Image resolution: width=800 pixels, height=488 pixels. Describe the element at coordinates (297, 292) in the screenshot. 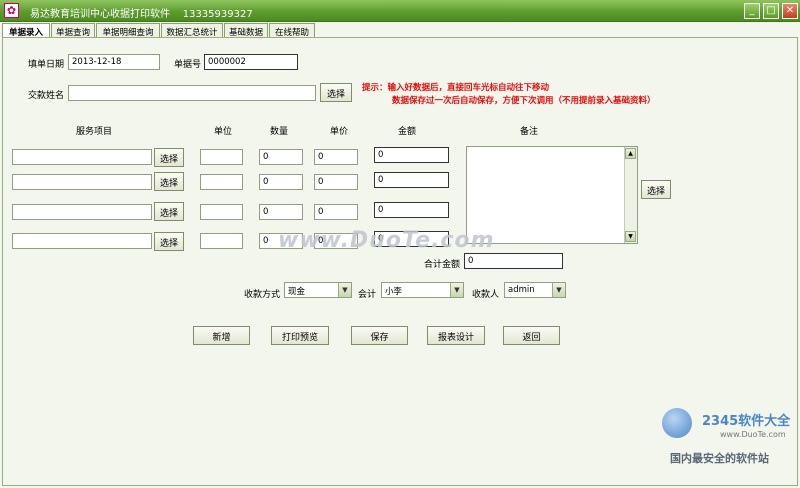

I see `payment-method-value: 现金` at that location.